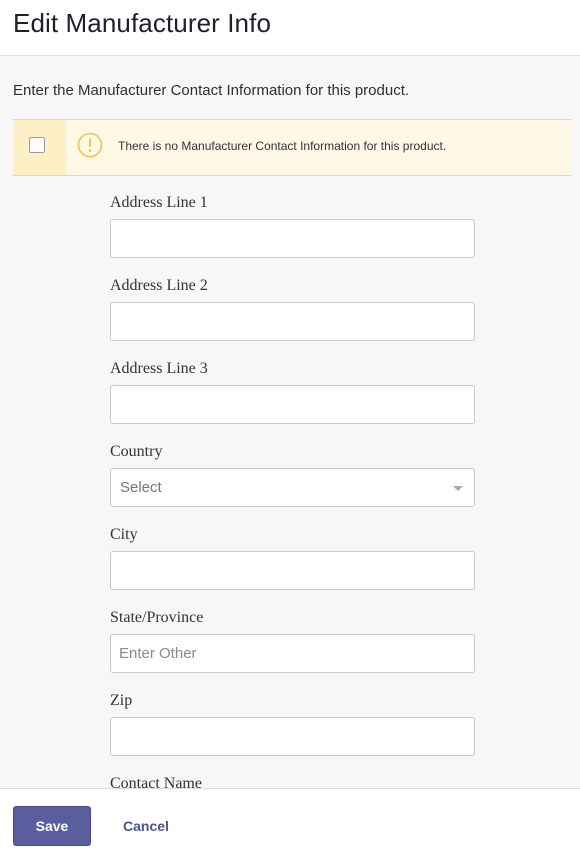  I want to click on address-line-2-label: Address Line 2, so click(159, 285).